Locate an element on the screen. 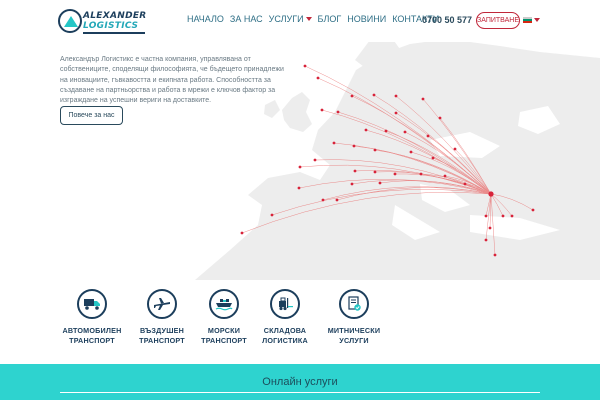 The width and height of the screenshot is (600, 400). language-chevron-icon is located at coordinates (537, 20).